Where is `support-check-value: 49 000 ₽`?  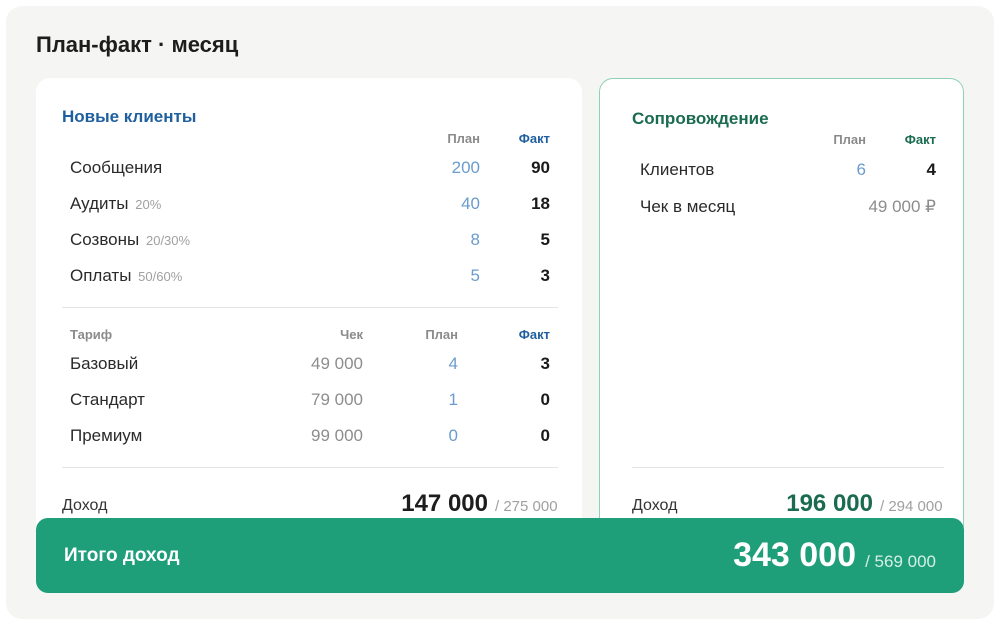
support-check-value: 49 000 ₽ is located at coordinates (902, 206).